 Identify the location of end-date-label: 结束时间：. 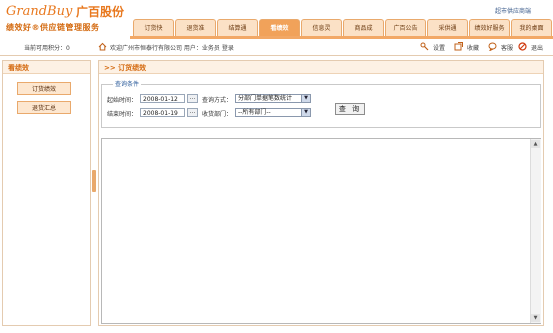
(122, 114).